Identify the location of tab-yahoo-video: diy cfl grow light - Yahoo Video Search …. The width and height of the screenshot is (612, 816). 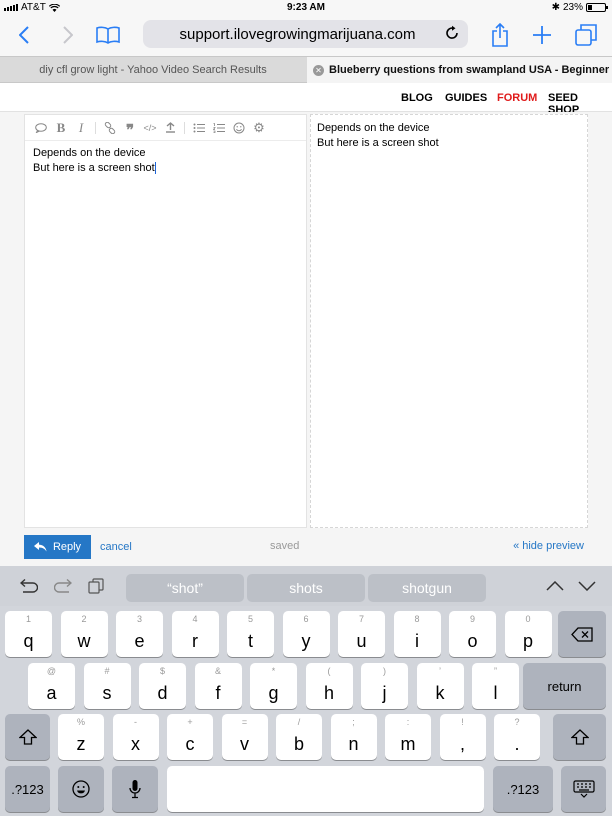
(153, 70).